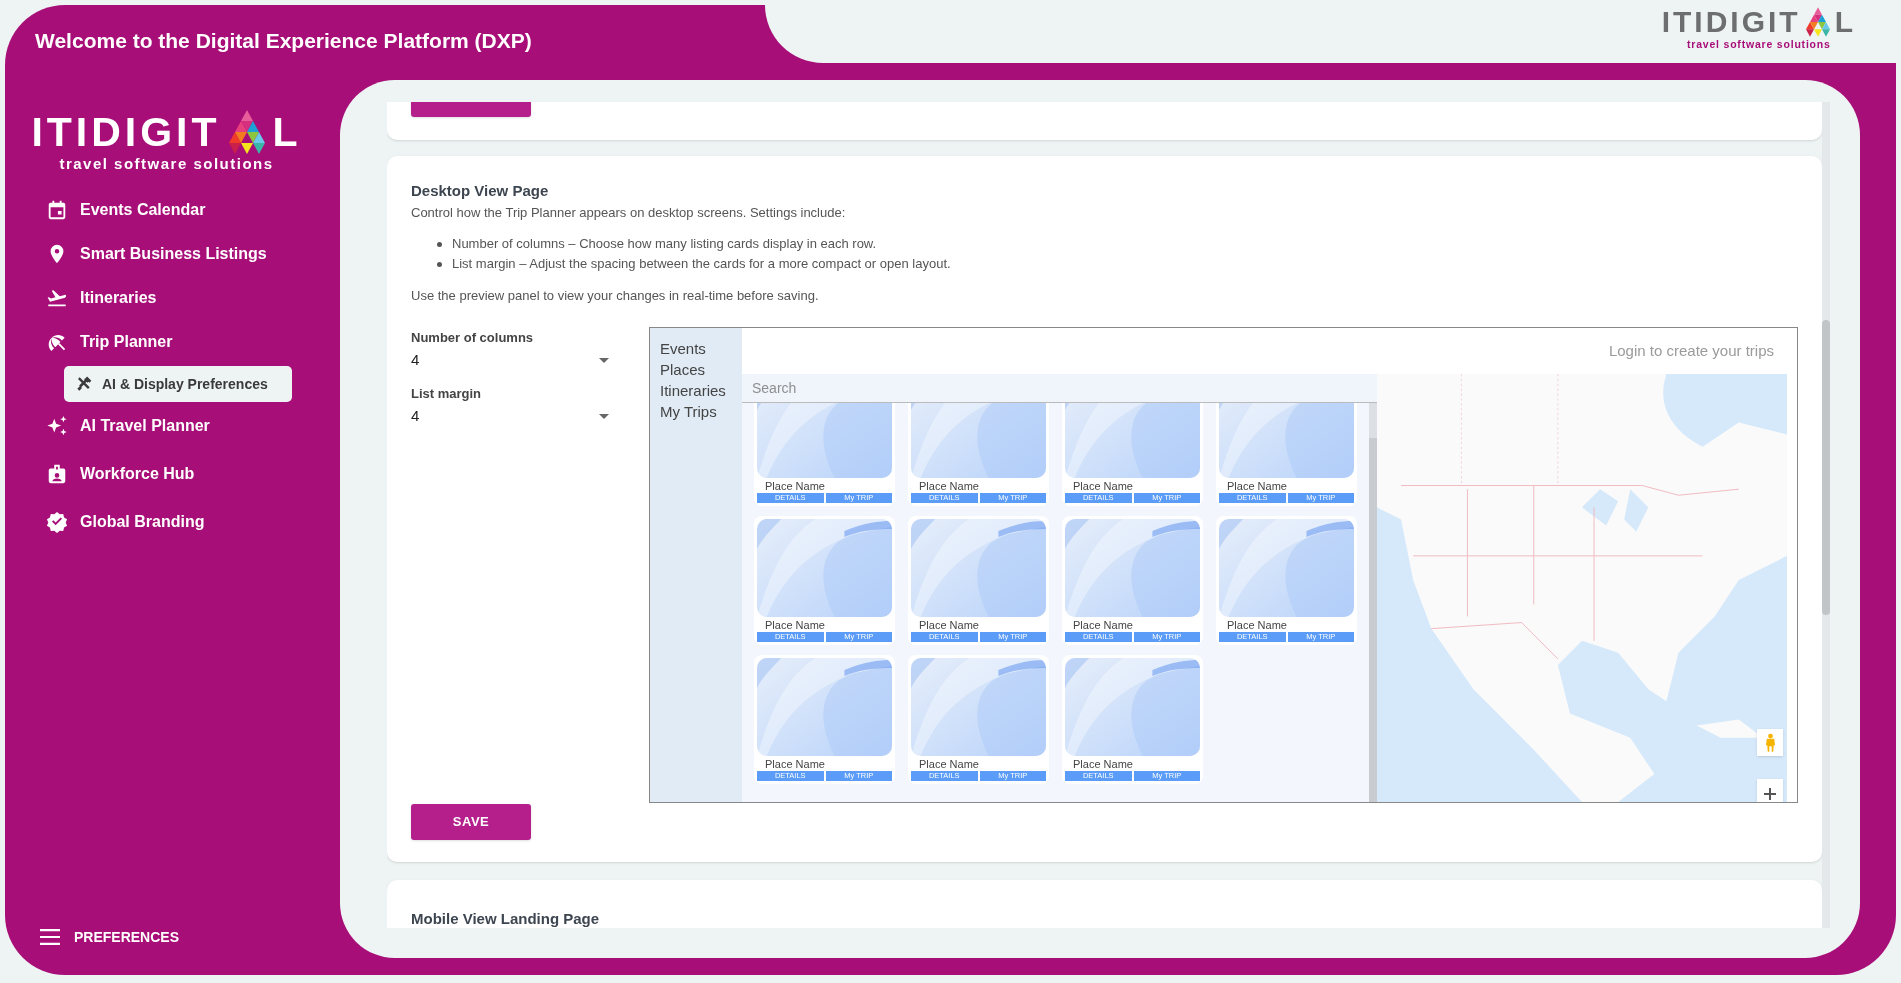 The image size is (1901, 983). What do you see at coordinates (1826, 467) in the screenshot?
I see `scrollbar-thumb` at bounding box center [1826, 467].